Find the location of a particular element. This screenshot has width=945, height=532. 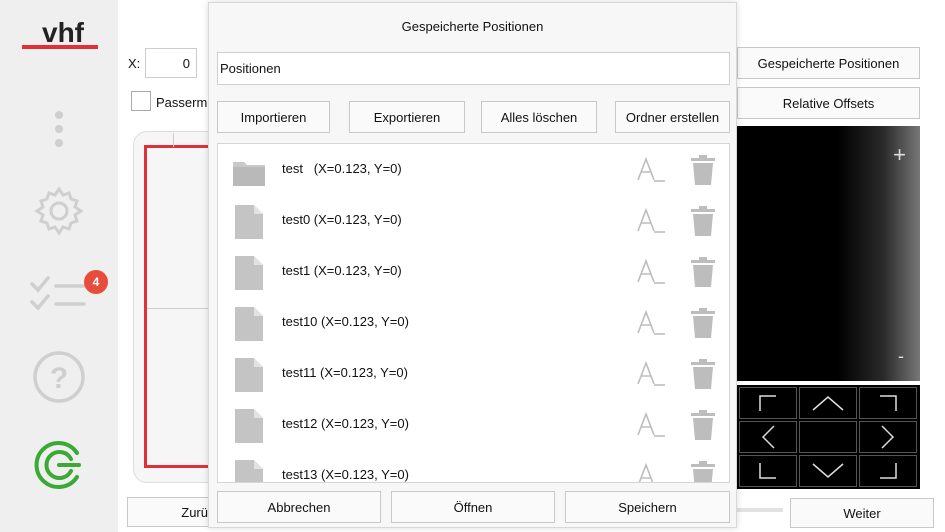

notification-badge: 4 is located at coordinates (96, 282).